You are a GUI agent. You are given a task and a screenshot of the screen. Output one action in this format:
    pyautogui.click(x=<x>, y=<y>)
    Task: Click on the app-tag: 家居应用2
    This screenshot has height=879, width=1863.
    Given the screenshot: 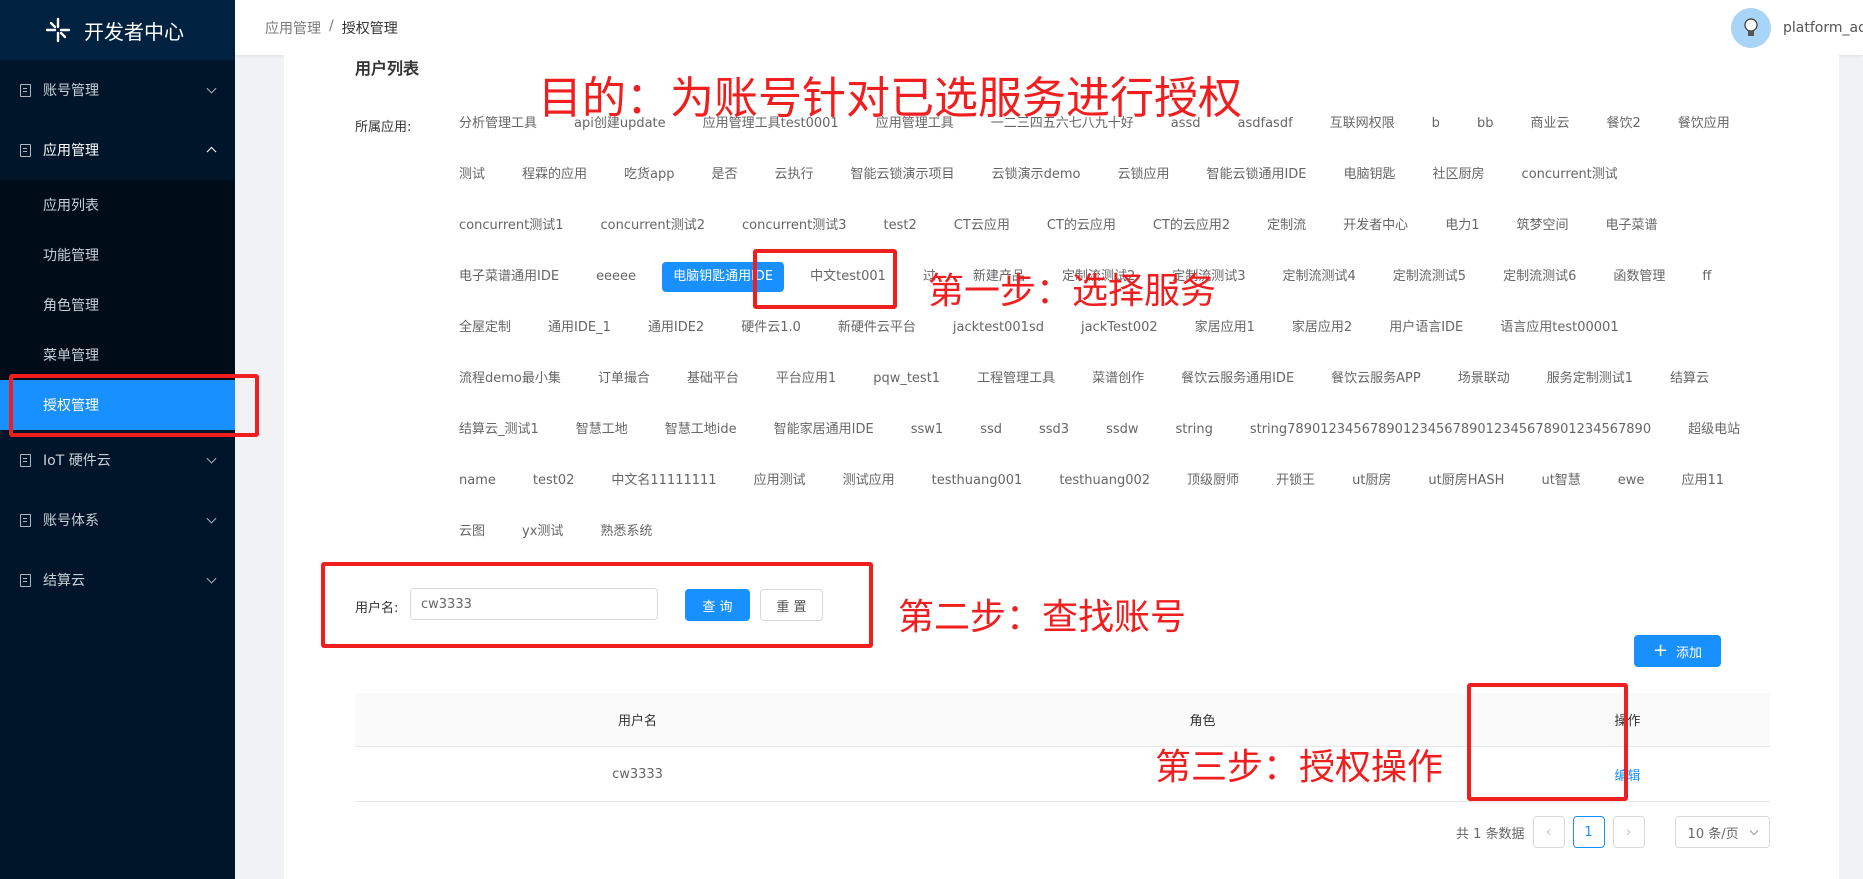 What is the action you would take?
    pyautogui.click(x=1322, y=328)
    